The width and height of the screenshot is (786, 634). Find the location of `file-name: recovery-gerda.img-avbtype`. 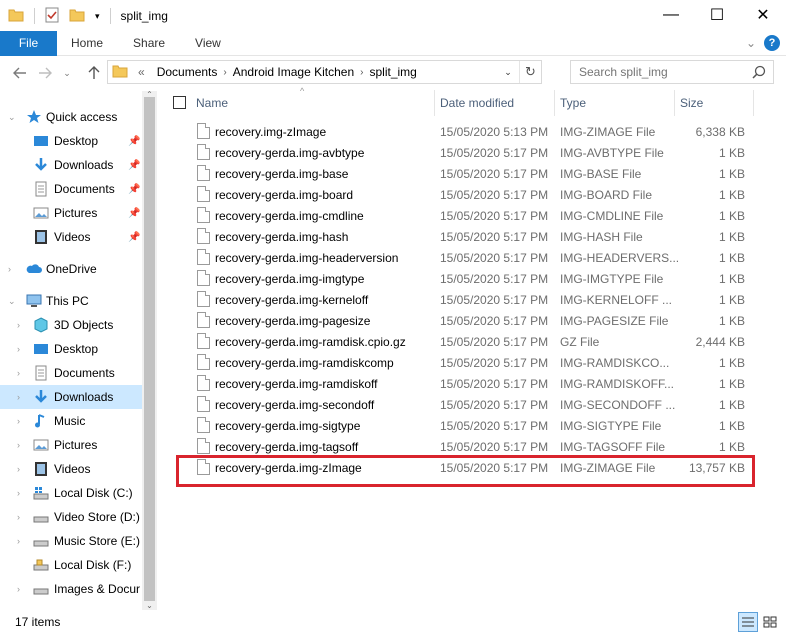

file-name: recovery-gerda.img-avbtype is located at coordinates (289, 153).